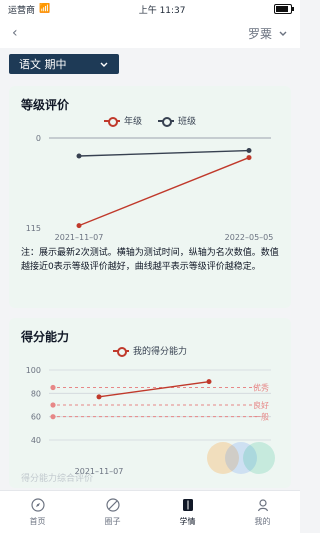  I want to click on card-title: 等级评价, so click(45, 105).